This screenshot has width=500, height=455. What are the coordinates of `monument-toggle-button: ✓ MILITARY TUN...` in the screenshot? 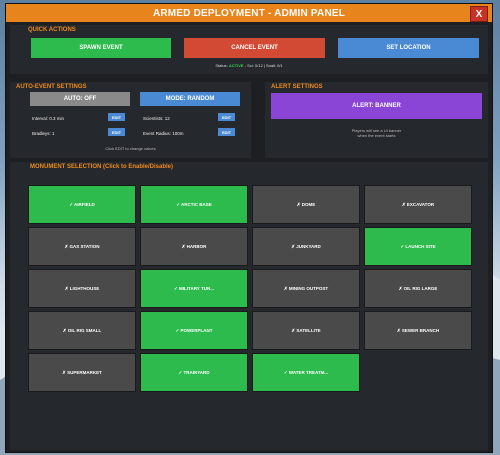 It's located at (194, 288).